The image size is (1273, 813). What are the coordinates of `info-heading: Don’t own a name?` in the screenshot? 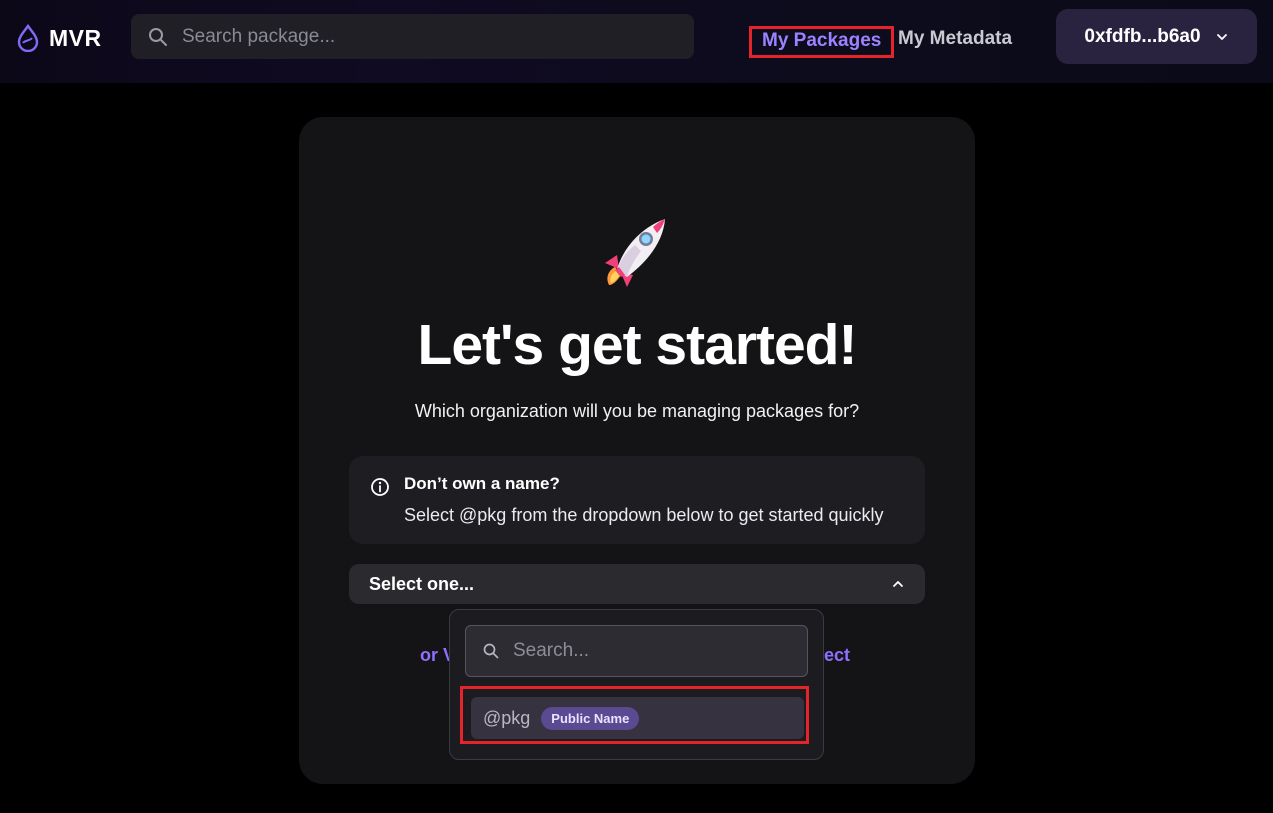 It's located at (482, 483).